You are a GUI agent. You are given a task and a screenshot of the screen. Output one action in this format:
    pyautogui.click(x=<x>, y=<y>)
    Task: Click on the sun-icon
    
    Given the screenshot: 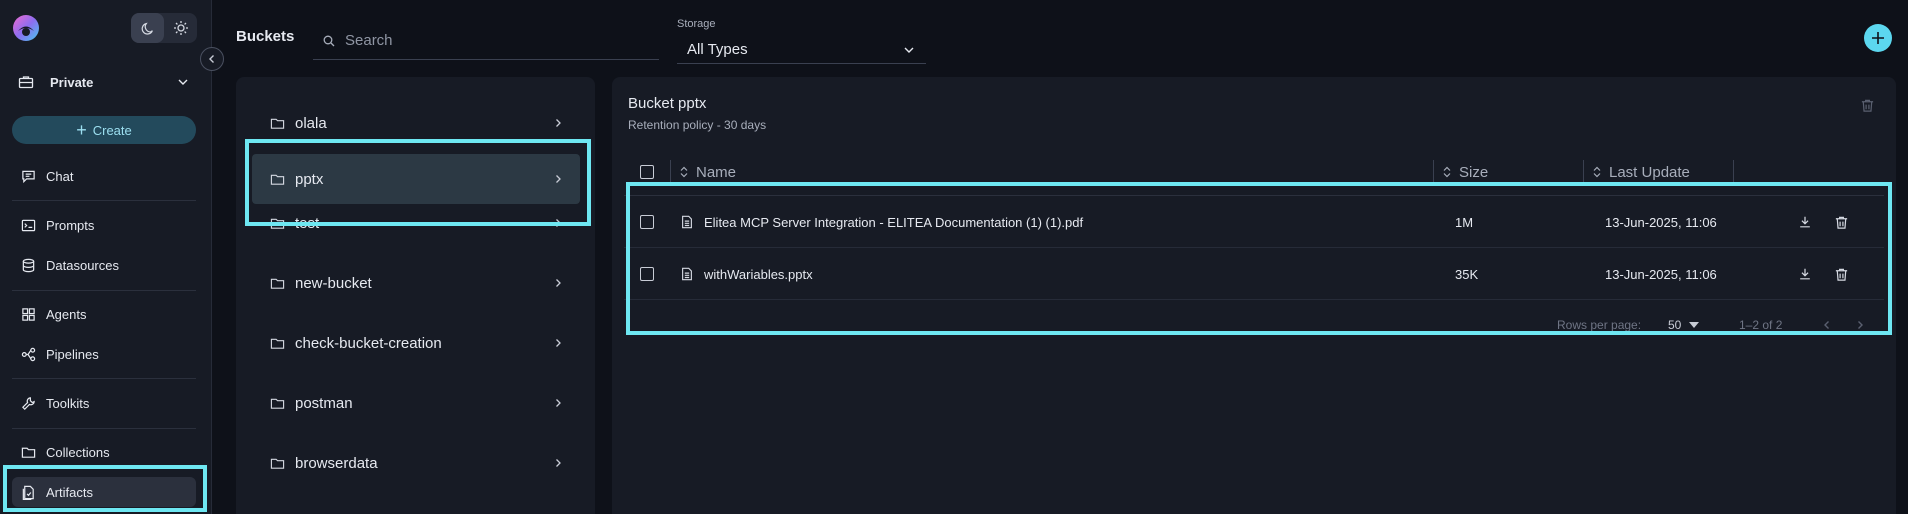 What is the action you would take?
    pyautogui.click(x=181, y=28)
    